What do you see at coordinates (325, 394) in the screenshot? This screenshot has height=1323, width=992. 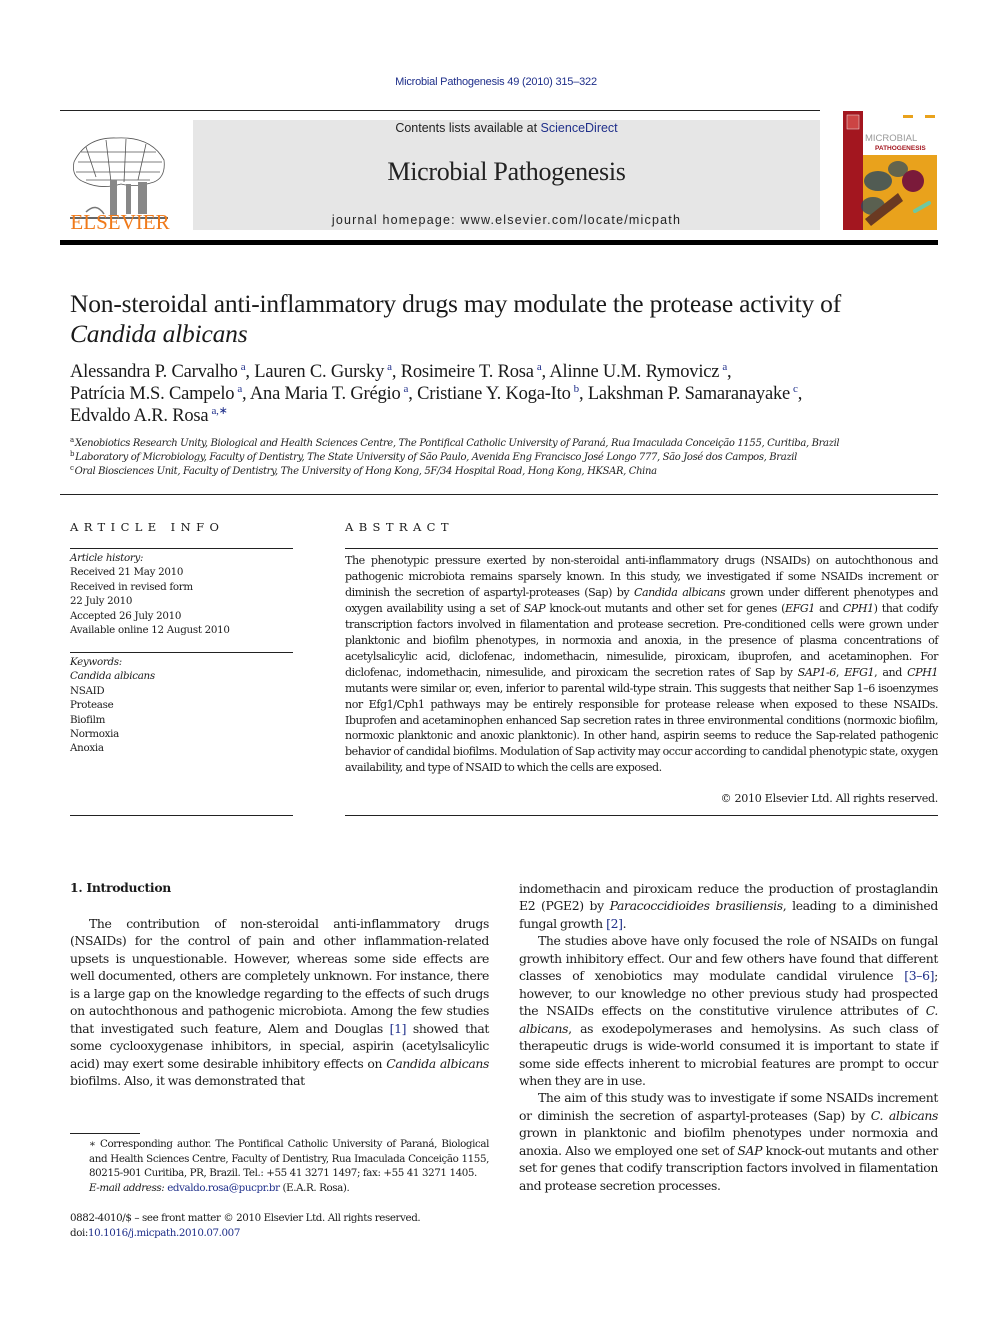 I see `author-name: Ana Maria T. Grégio` at bounding box center [325, 394].